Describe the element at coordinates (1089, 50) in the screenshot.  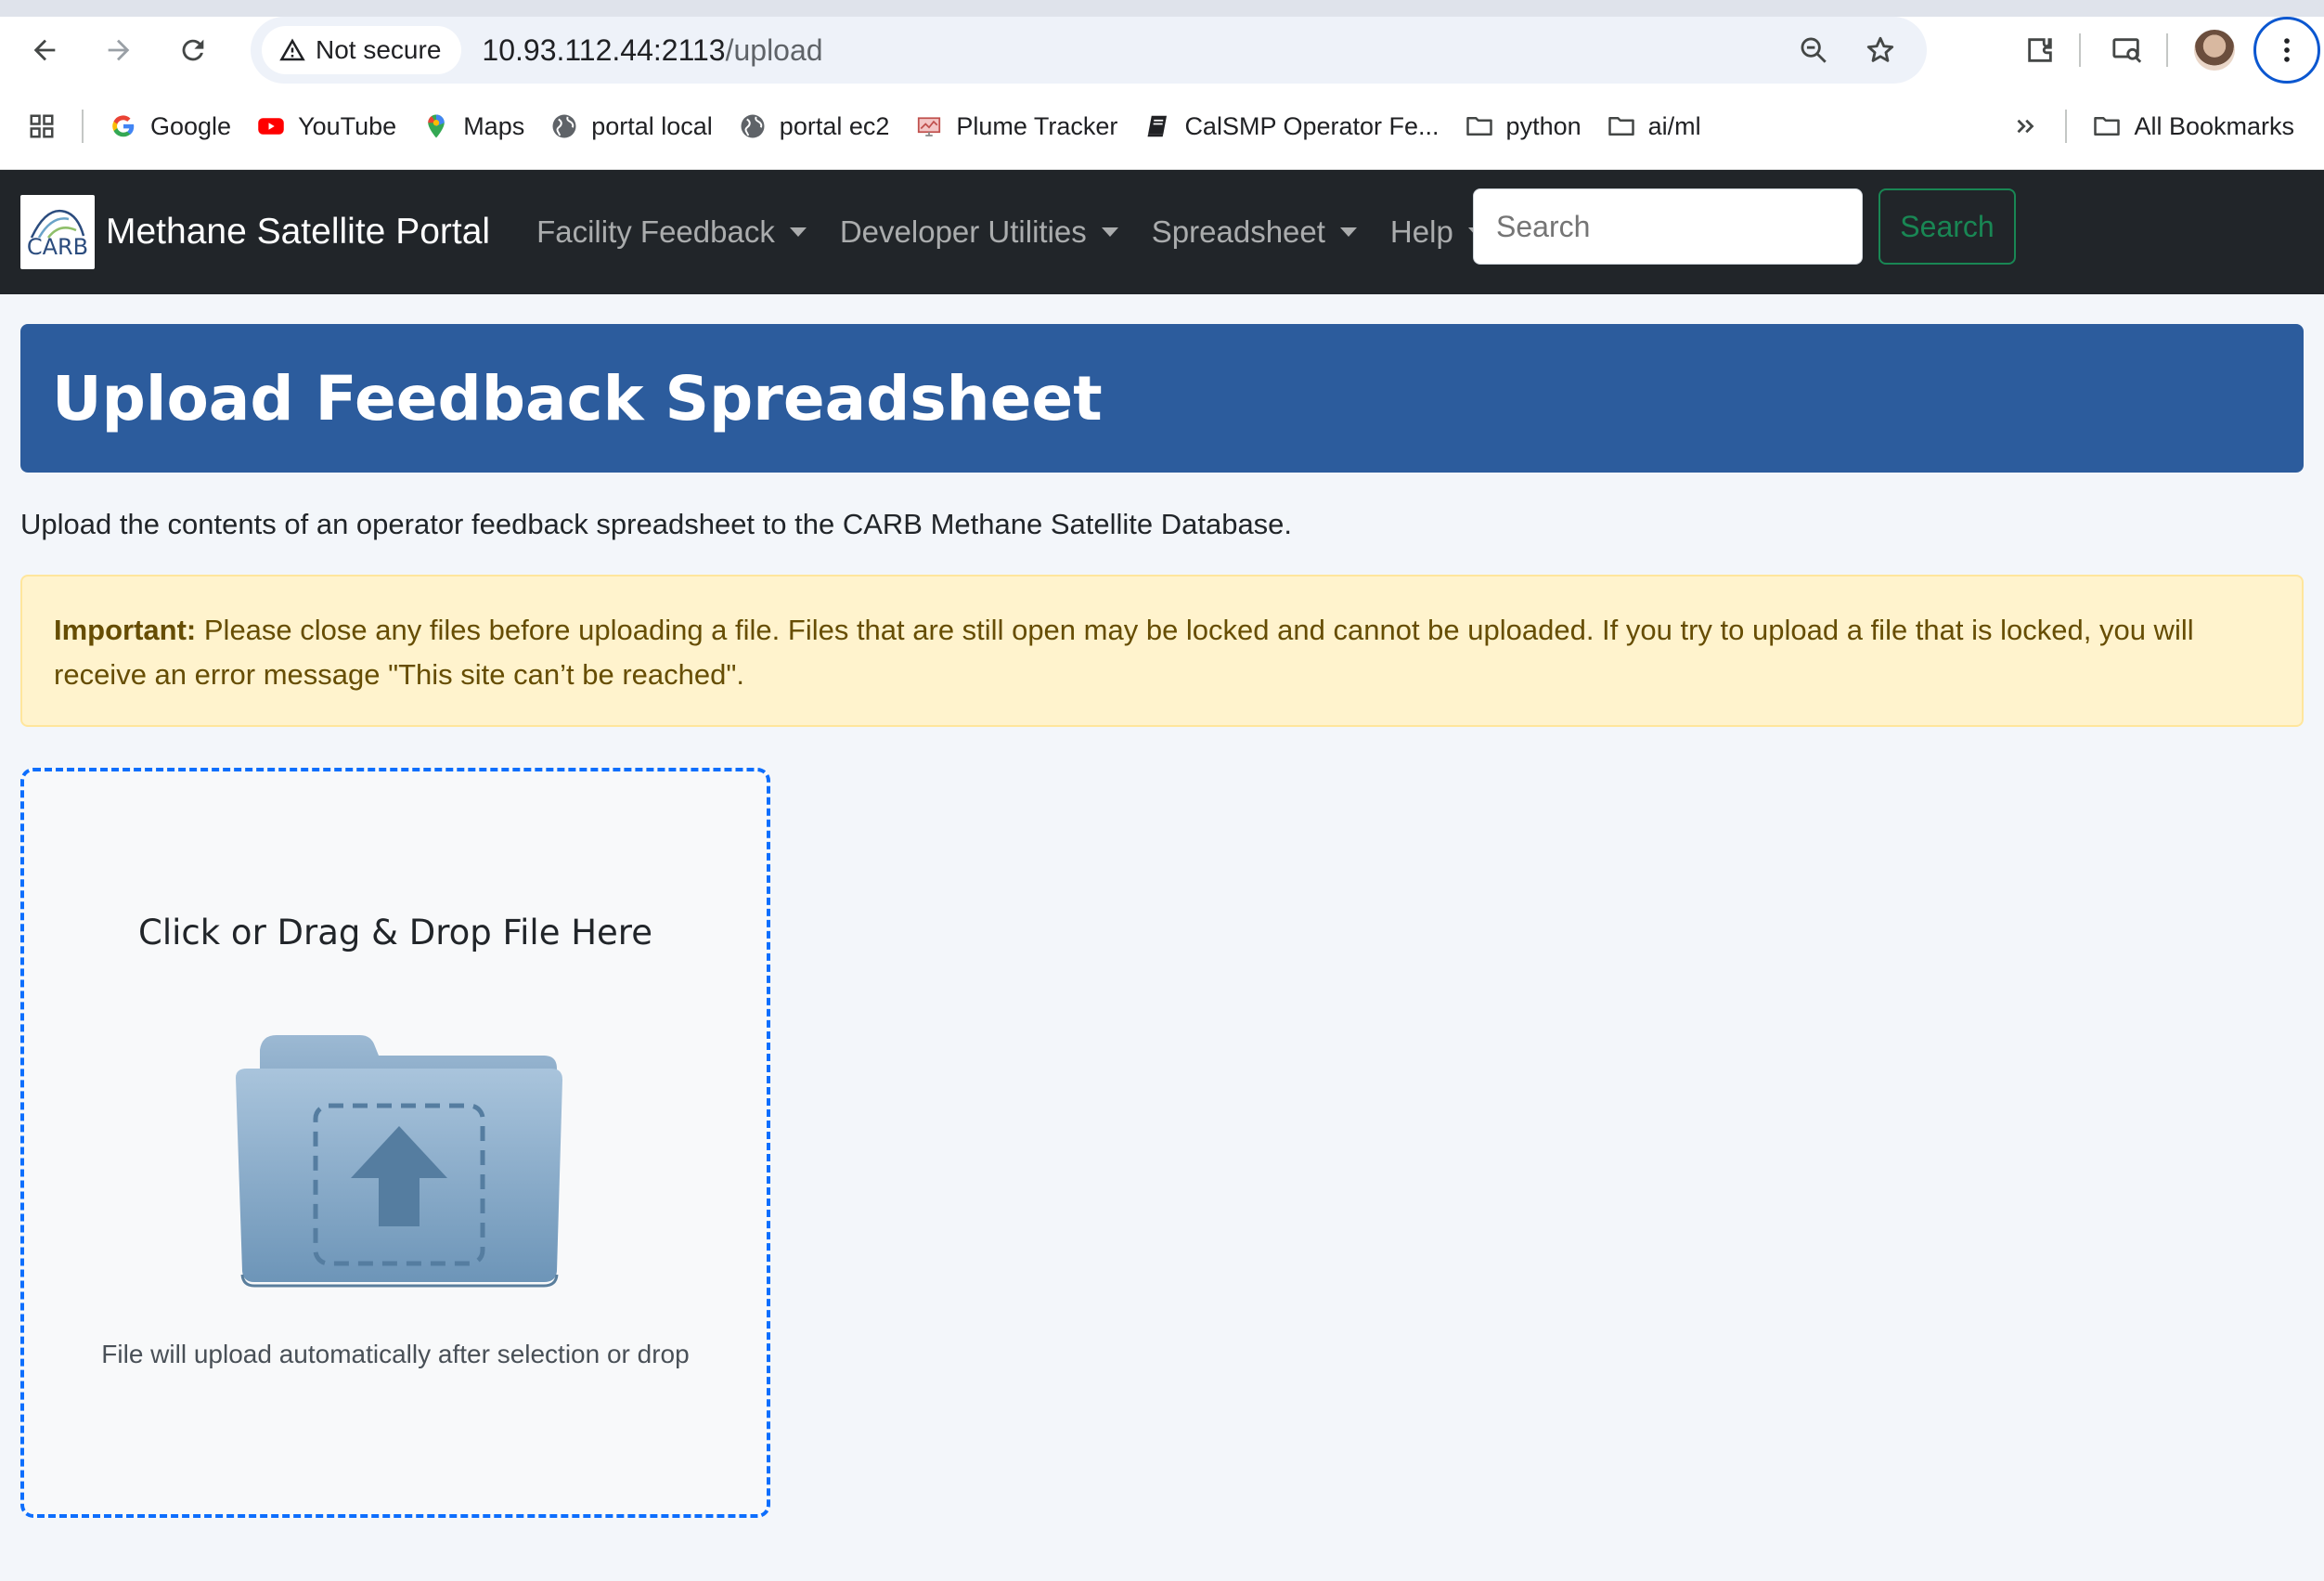
I see `address-bar: Not secure 10.93.112.44:2113/upload` at that location.